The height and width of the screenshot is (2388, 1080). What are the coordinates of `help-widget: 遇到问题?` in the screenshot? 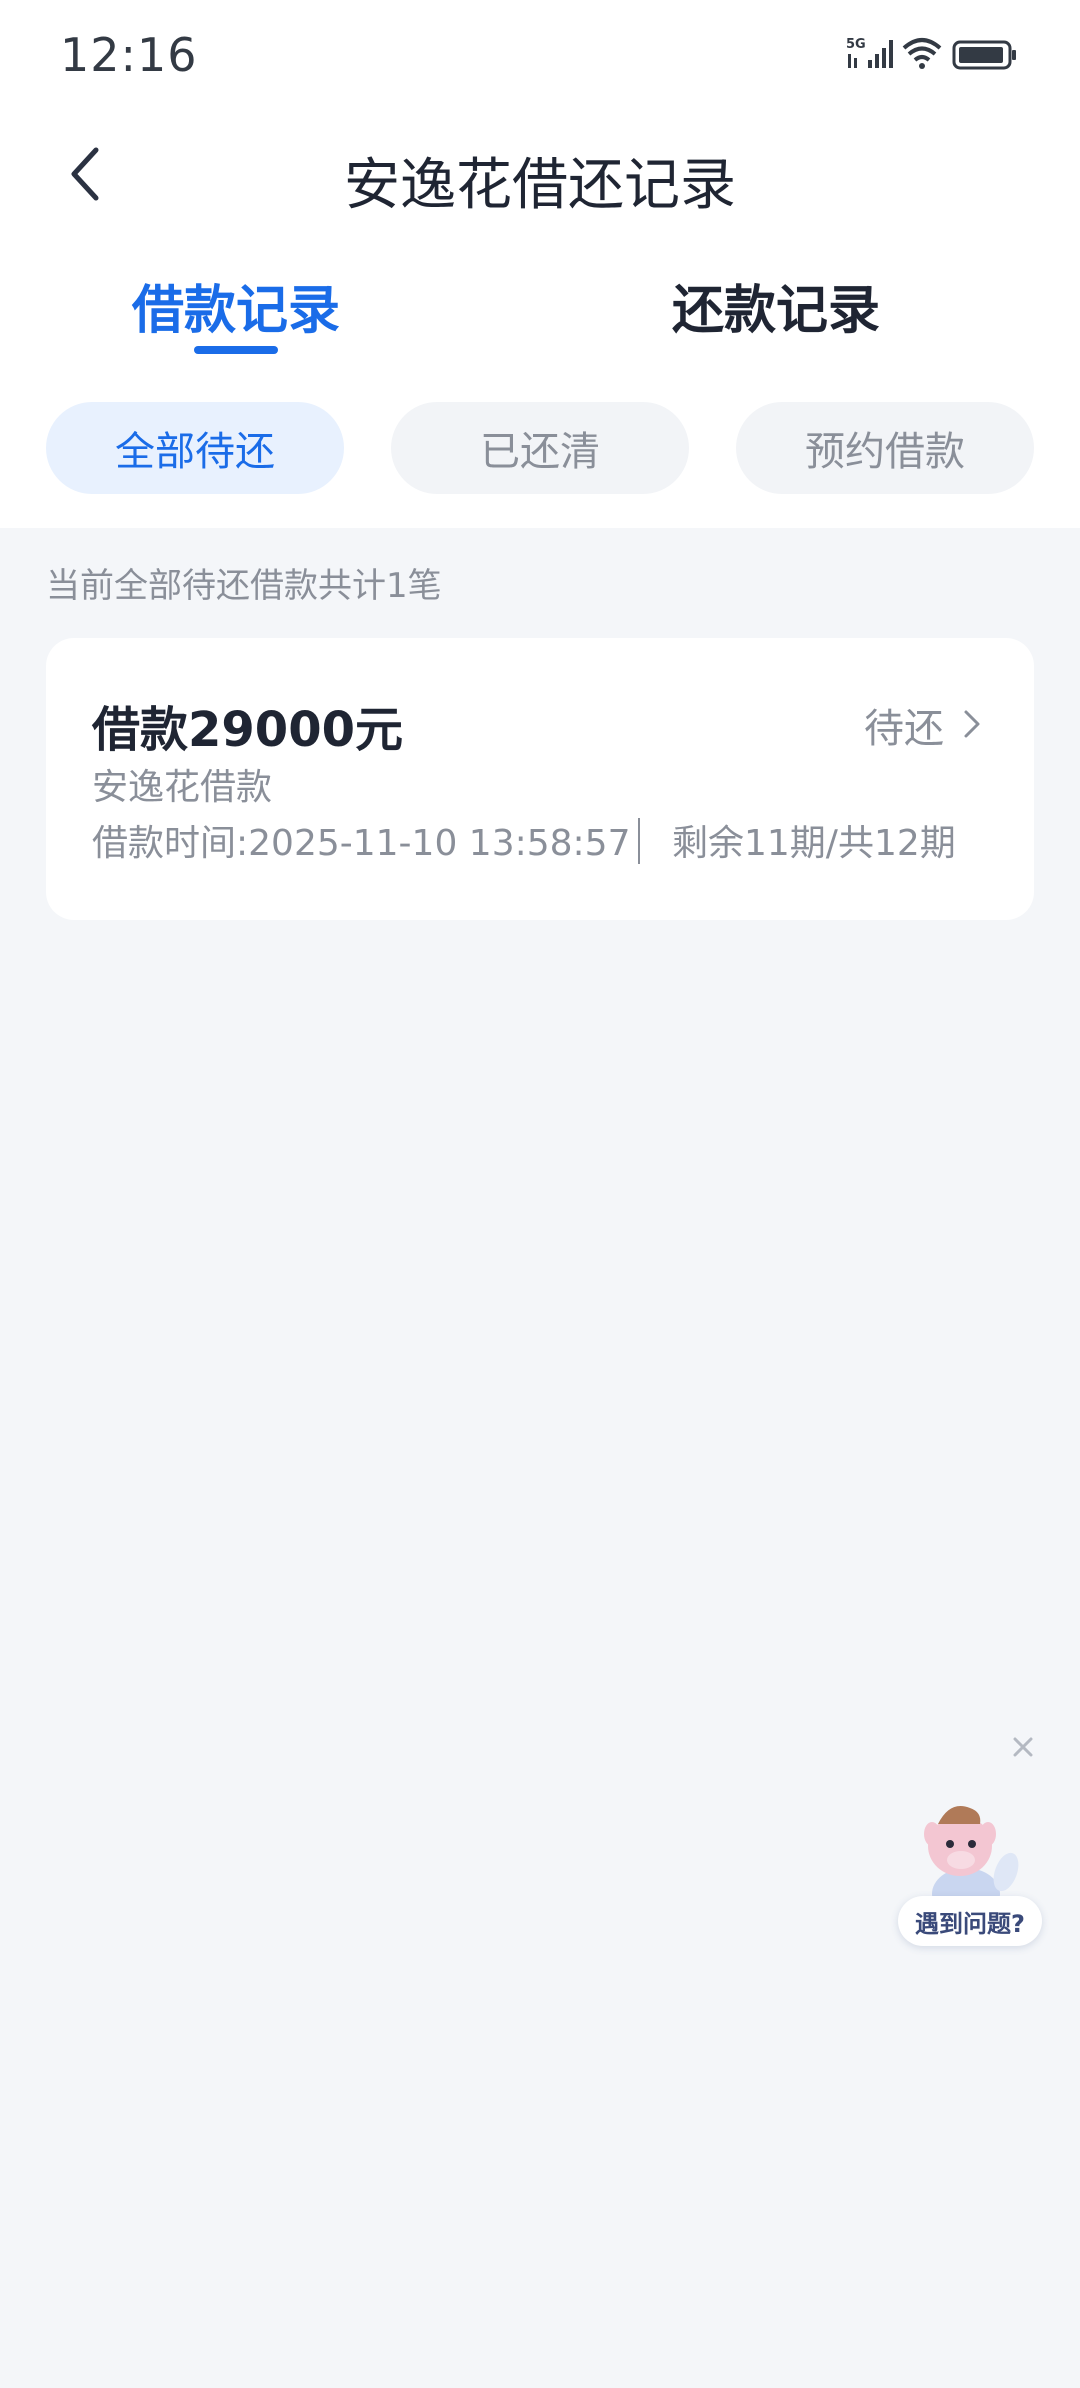 It's located at (969, 1860).